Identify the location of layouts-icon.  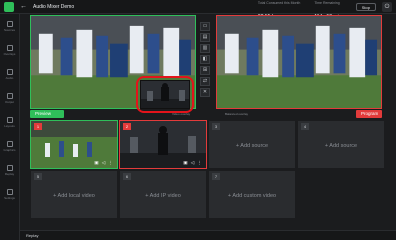
(9, 119).